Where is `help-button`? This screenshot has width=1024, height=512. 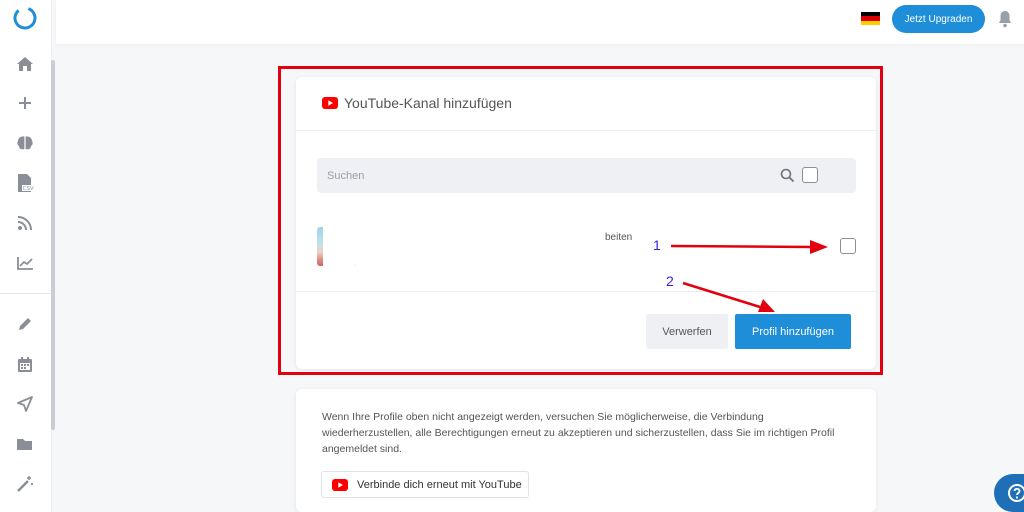 help-button is located at coordinates (1009, 493).